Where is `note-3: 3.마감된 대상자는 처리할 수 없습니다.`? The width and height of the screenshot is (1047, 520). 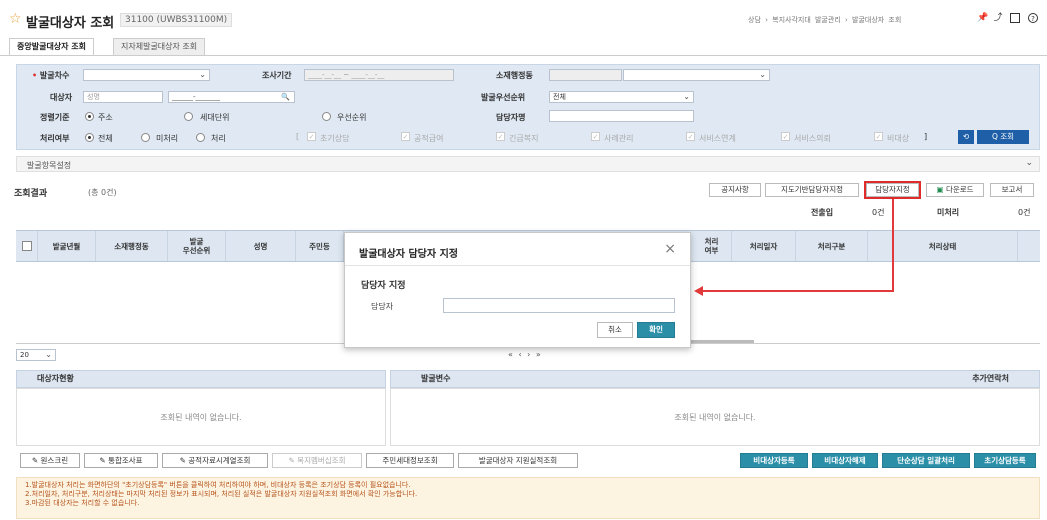
note-3: 3.마감된 대상자는 처리할 수 없습니다. is located at coordinates (82, 503).